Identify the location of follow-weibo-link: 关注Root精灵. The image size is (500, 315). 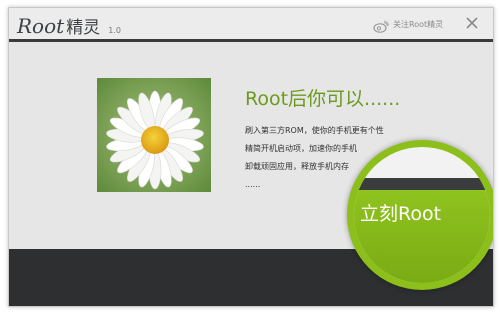
(408, 25).